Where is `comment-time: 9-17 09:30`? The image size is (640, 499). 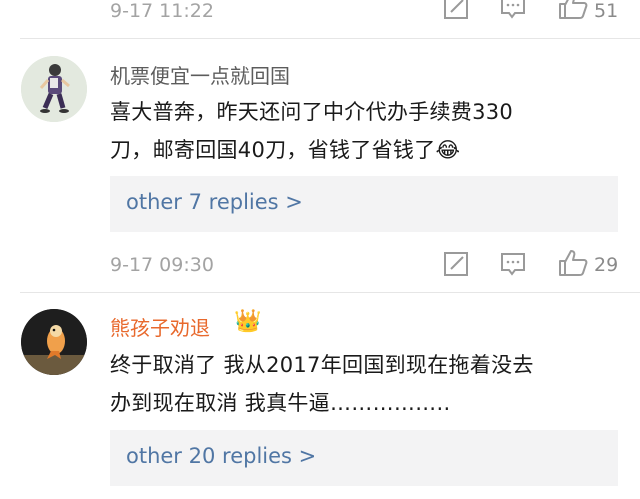 comment-time: 9-17 09:30 is located at coordinates (162, 265).